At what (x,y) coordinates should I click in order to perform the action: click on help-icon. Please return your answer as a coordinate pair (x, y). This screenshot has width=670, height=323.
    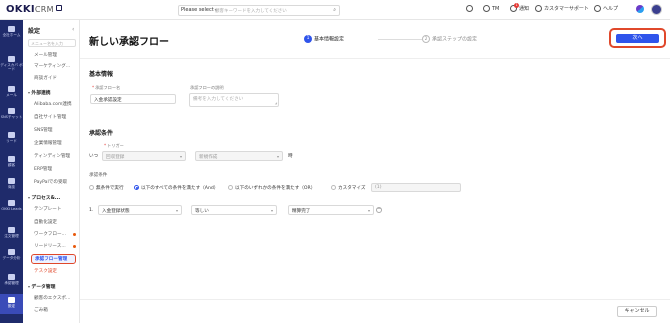
    Looking at the image, I should click on (597, 8).